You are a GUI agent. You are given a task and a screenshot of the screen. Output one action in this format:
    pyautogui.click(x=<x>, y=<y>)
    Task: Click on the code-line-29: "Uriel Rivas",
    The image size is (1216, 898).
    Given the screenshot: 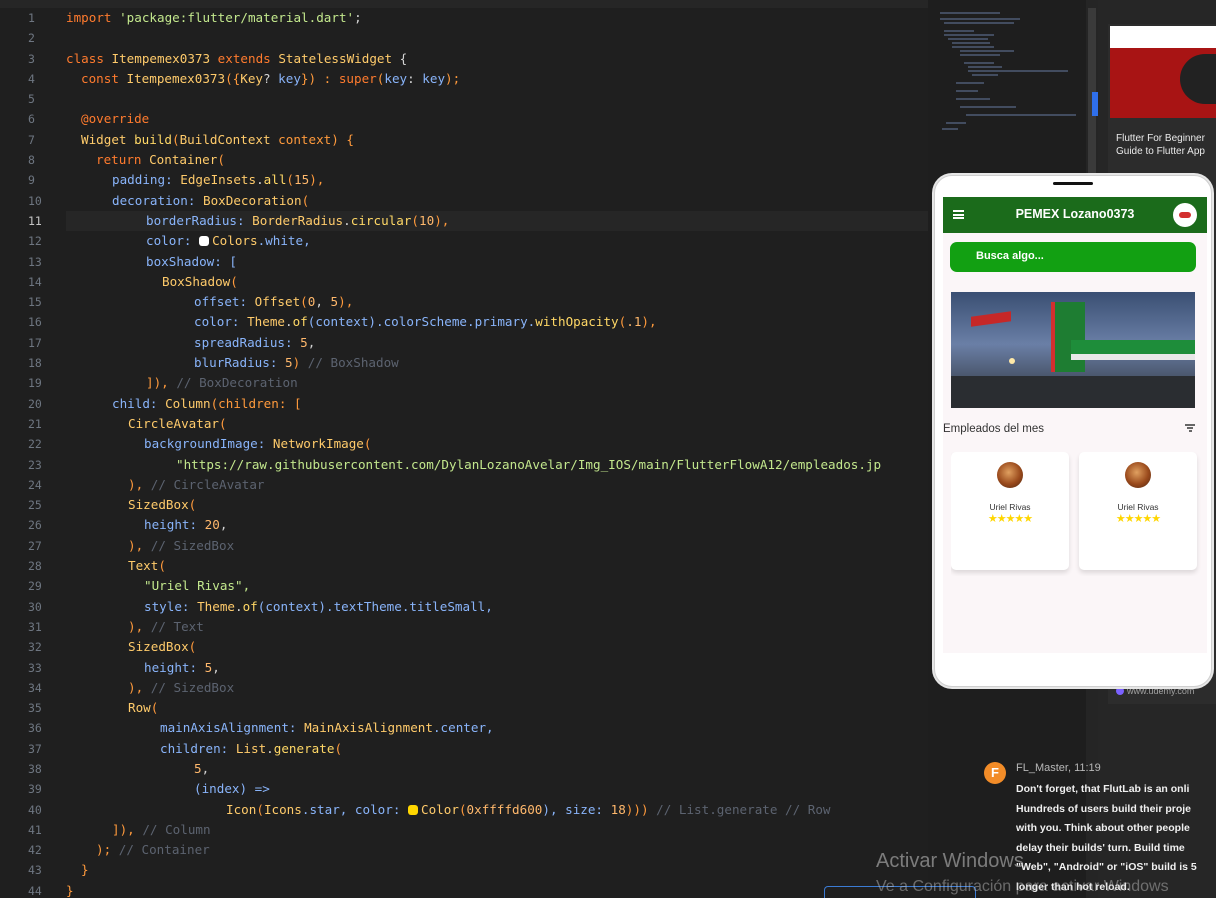 What is the action you would take?
    pyautogui.click(x=197, y=586)
    